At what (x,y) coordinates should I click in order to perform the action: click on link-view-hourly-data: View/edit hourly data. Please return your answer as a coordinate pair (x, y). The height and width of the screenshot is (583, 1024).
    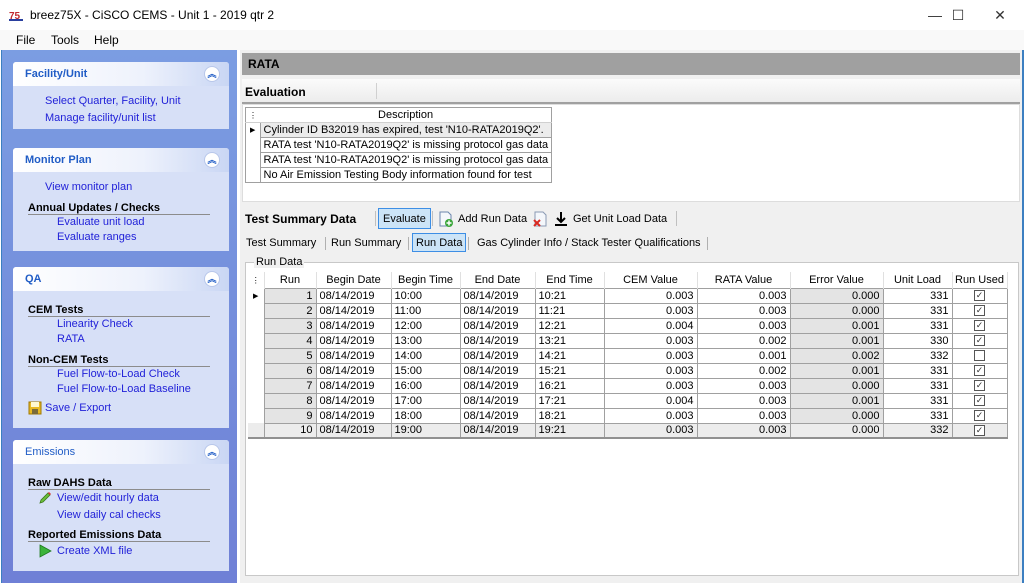
    Looking at the image, I should click on (108, 498).